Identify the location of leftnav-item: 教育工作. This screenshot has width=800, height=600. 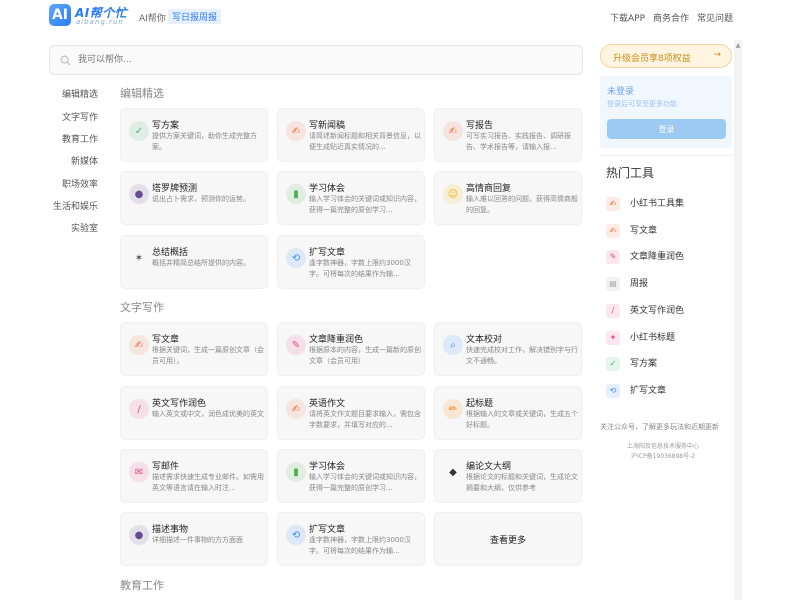
(80, 138).